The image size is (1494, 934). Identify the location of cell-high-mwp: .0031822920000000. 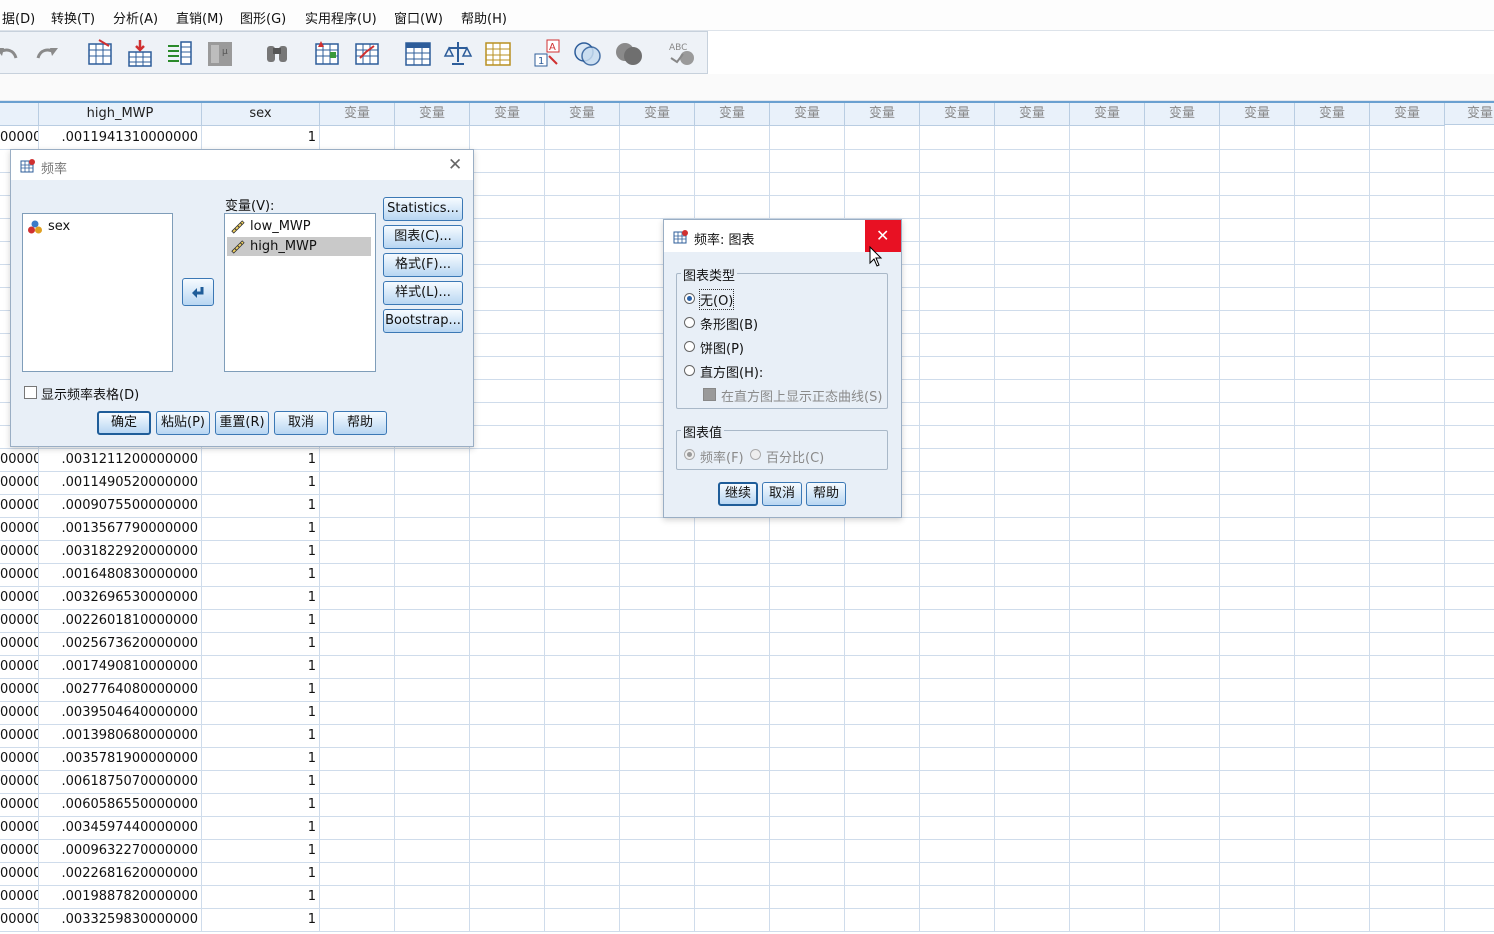
(120, 551).